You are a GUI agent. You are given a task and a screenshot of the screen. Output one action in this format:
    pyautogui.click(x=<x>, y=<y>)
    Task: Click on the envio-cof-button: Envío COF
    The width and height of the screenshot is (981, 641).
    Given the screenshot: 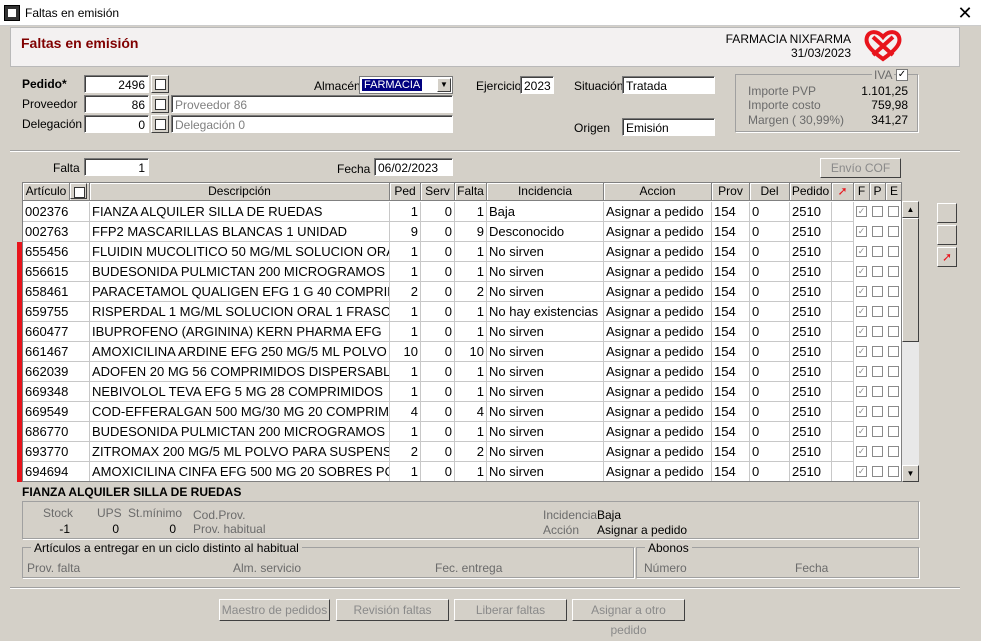 What is the action you would take?
    pyautogui.click(x=860, y=168)
    